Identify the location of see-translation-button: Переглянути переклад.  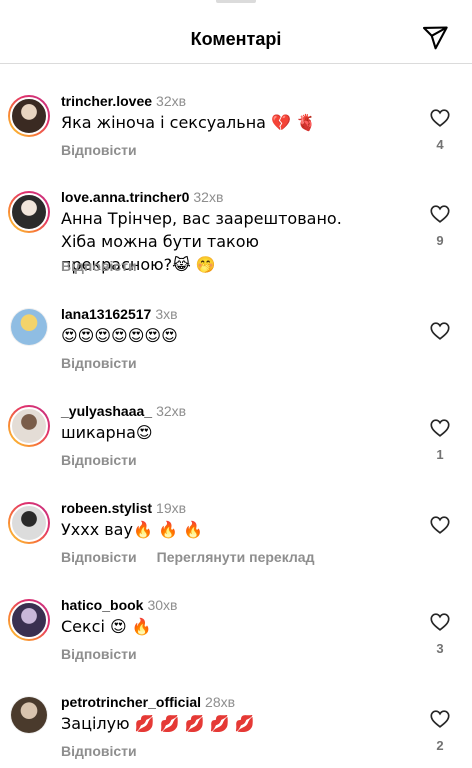
(236, 557).